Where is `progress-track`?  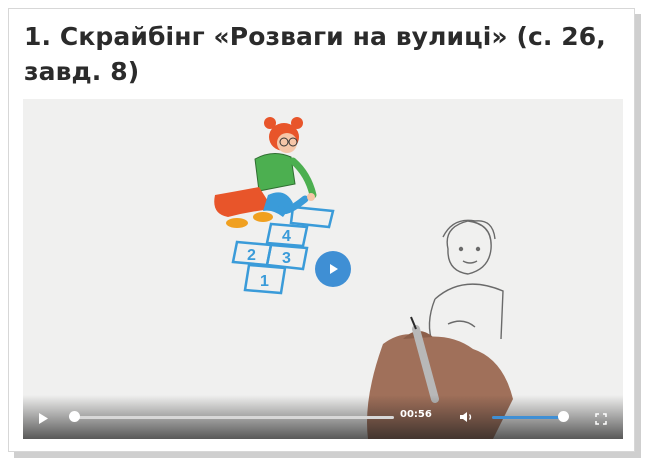
progress-track is located at coordinates (235, 417).